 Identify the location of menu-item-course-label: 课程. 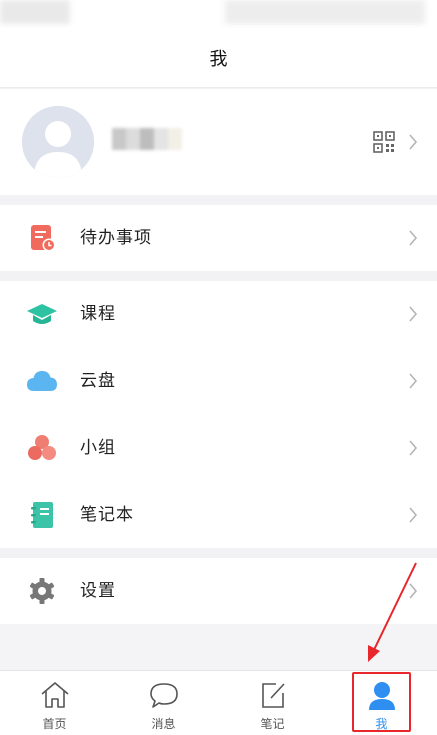
(98, 314).